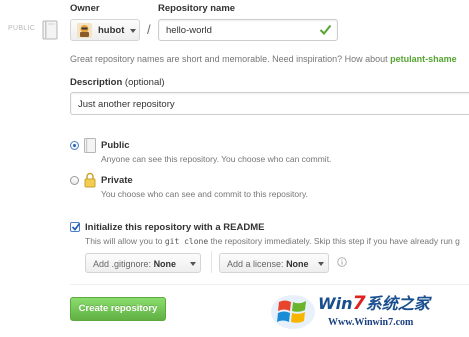 The image size is (469, 337). Describe the element at coordinates (359, 303) in the screenshot. I see `watermark-brand-seven: 7` at that location.